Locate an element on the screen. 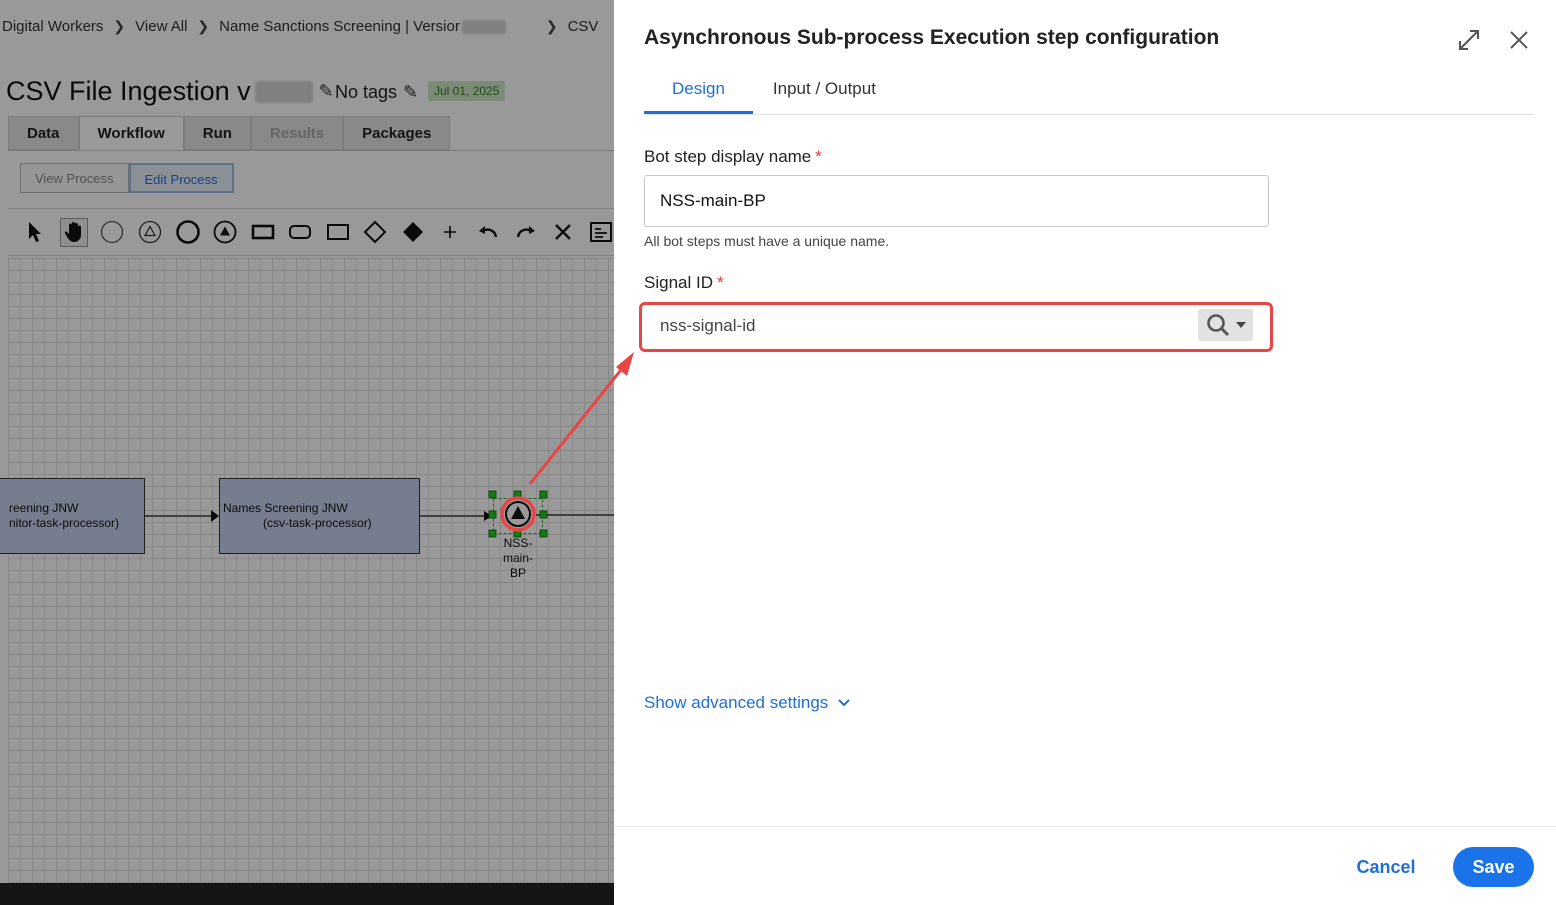 The width and height of the screenshot is (1556, 905). show-advanced-settings-link: Show advanced settings is located at coordinates (747, 703).